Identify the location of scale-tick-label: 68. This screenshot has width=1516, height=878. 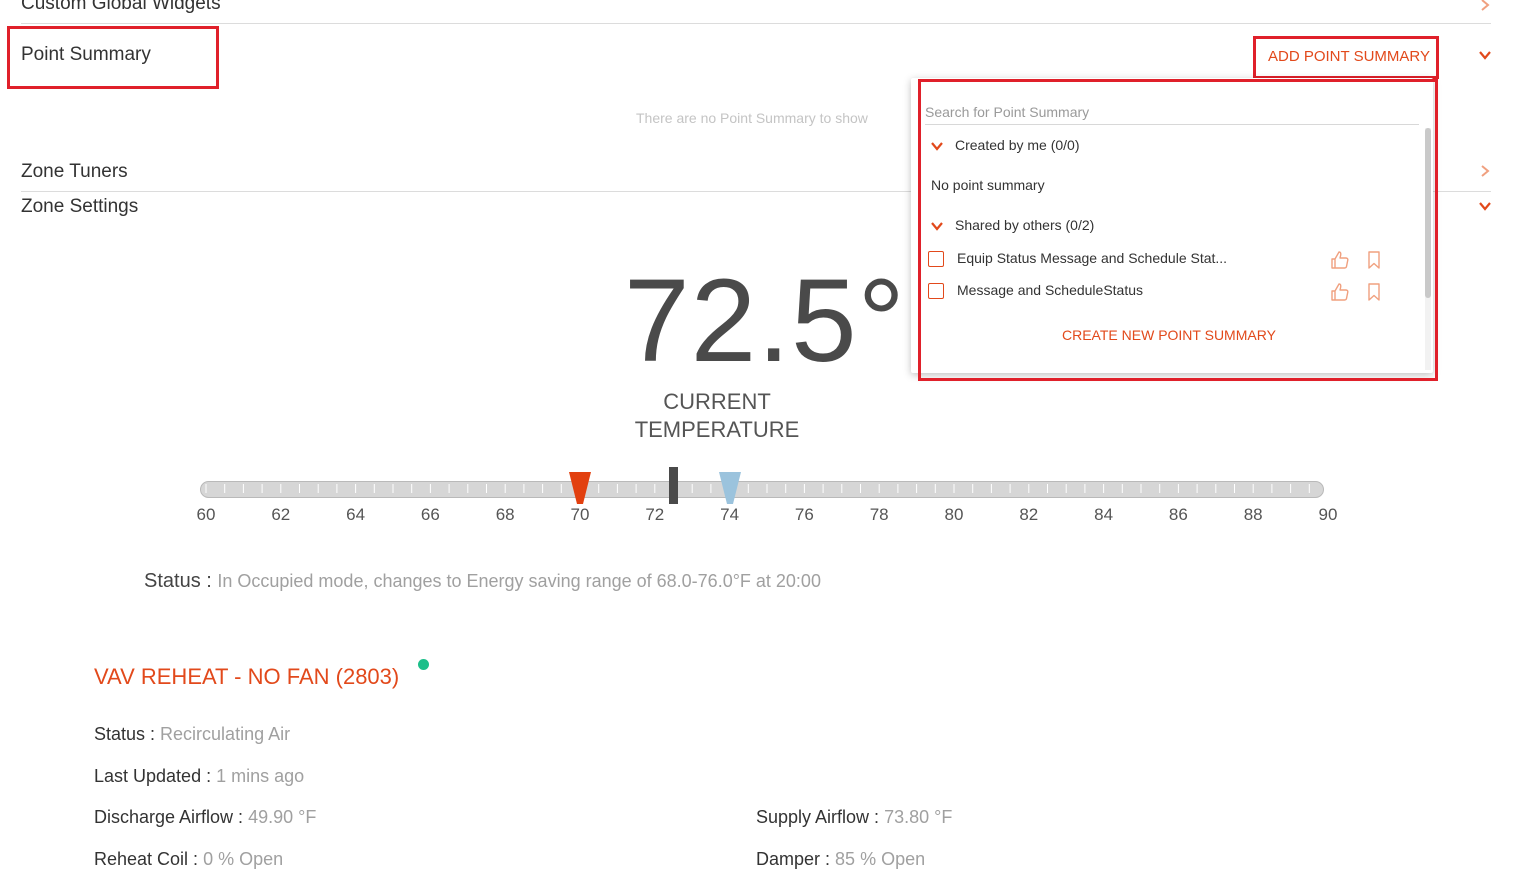
(505, 514).